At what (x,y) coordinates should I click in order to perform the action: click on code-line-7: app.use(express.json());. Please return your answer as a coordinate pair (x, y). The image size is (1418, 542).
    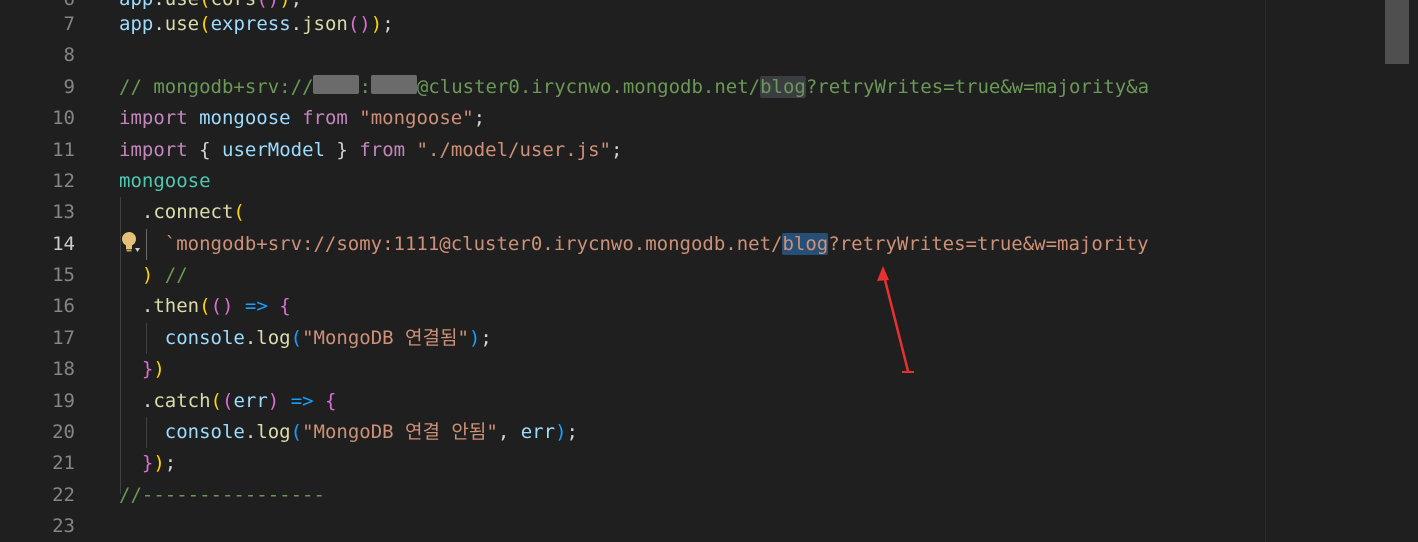
    Looking at the image, I should click on (256, 24).